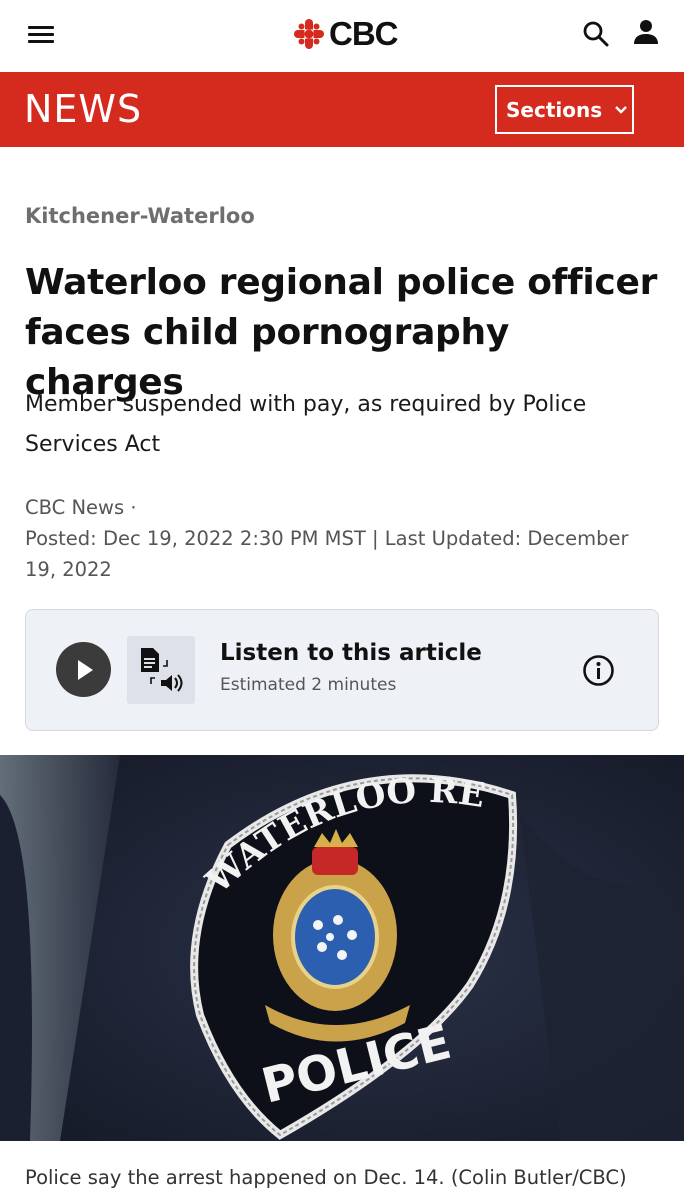  I want to click on cbc-gem-icon, so click(309, 34).